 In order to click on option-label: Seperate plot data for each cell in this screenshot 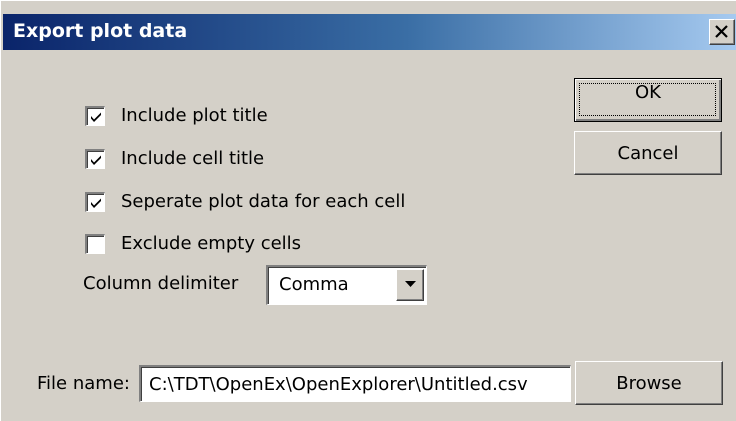, I will do `click(263, 201)`.